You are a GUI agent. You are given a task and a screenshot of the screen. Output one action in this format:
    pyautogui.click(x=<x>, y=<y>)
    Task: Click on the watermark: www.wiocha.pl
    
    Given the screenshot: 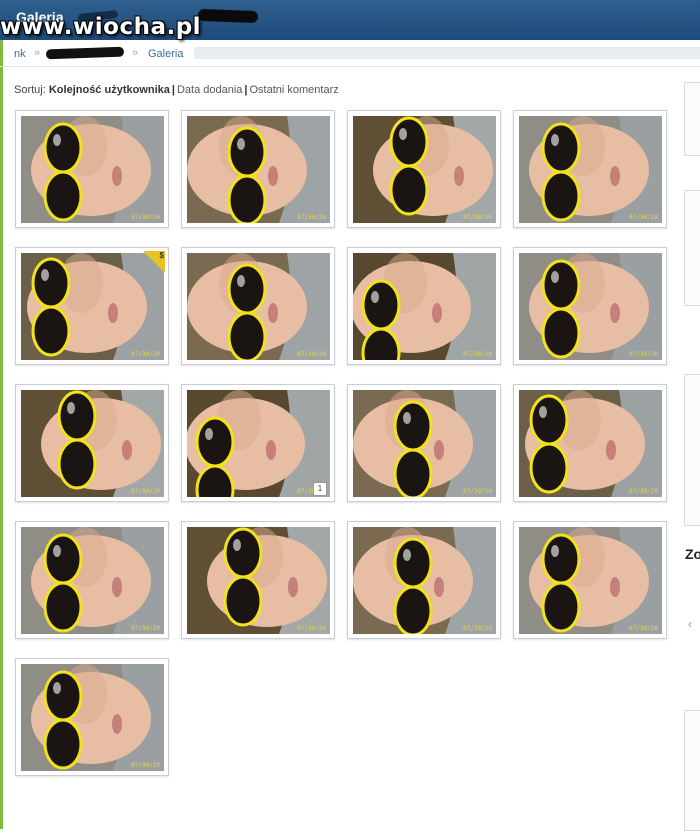 What is the action you would take?
    pyautogui.click(x=101, y=27)
    